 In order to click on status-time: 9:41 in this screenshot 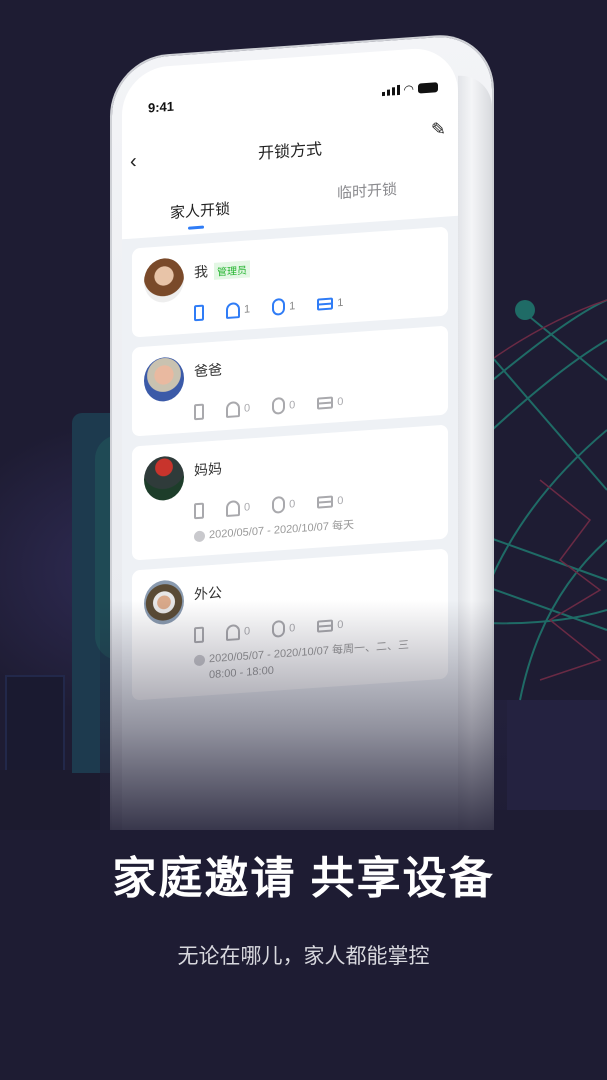, I will do `click(161, 106)`.